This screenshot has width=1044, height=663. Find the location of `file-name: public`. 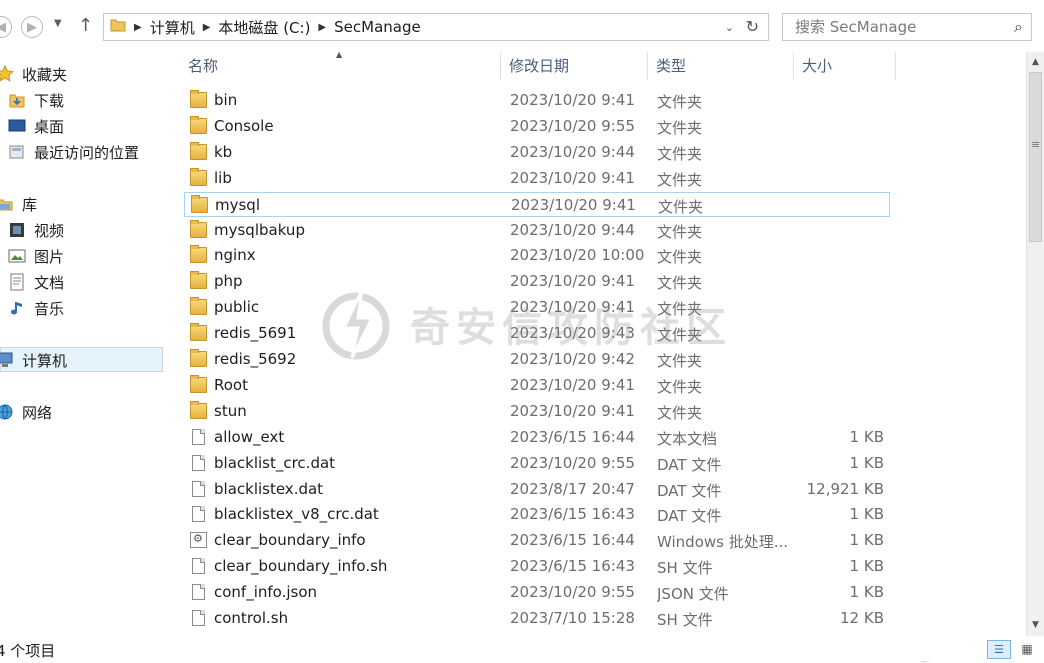

file-name: public is located at coordinates (237, 307).